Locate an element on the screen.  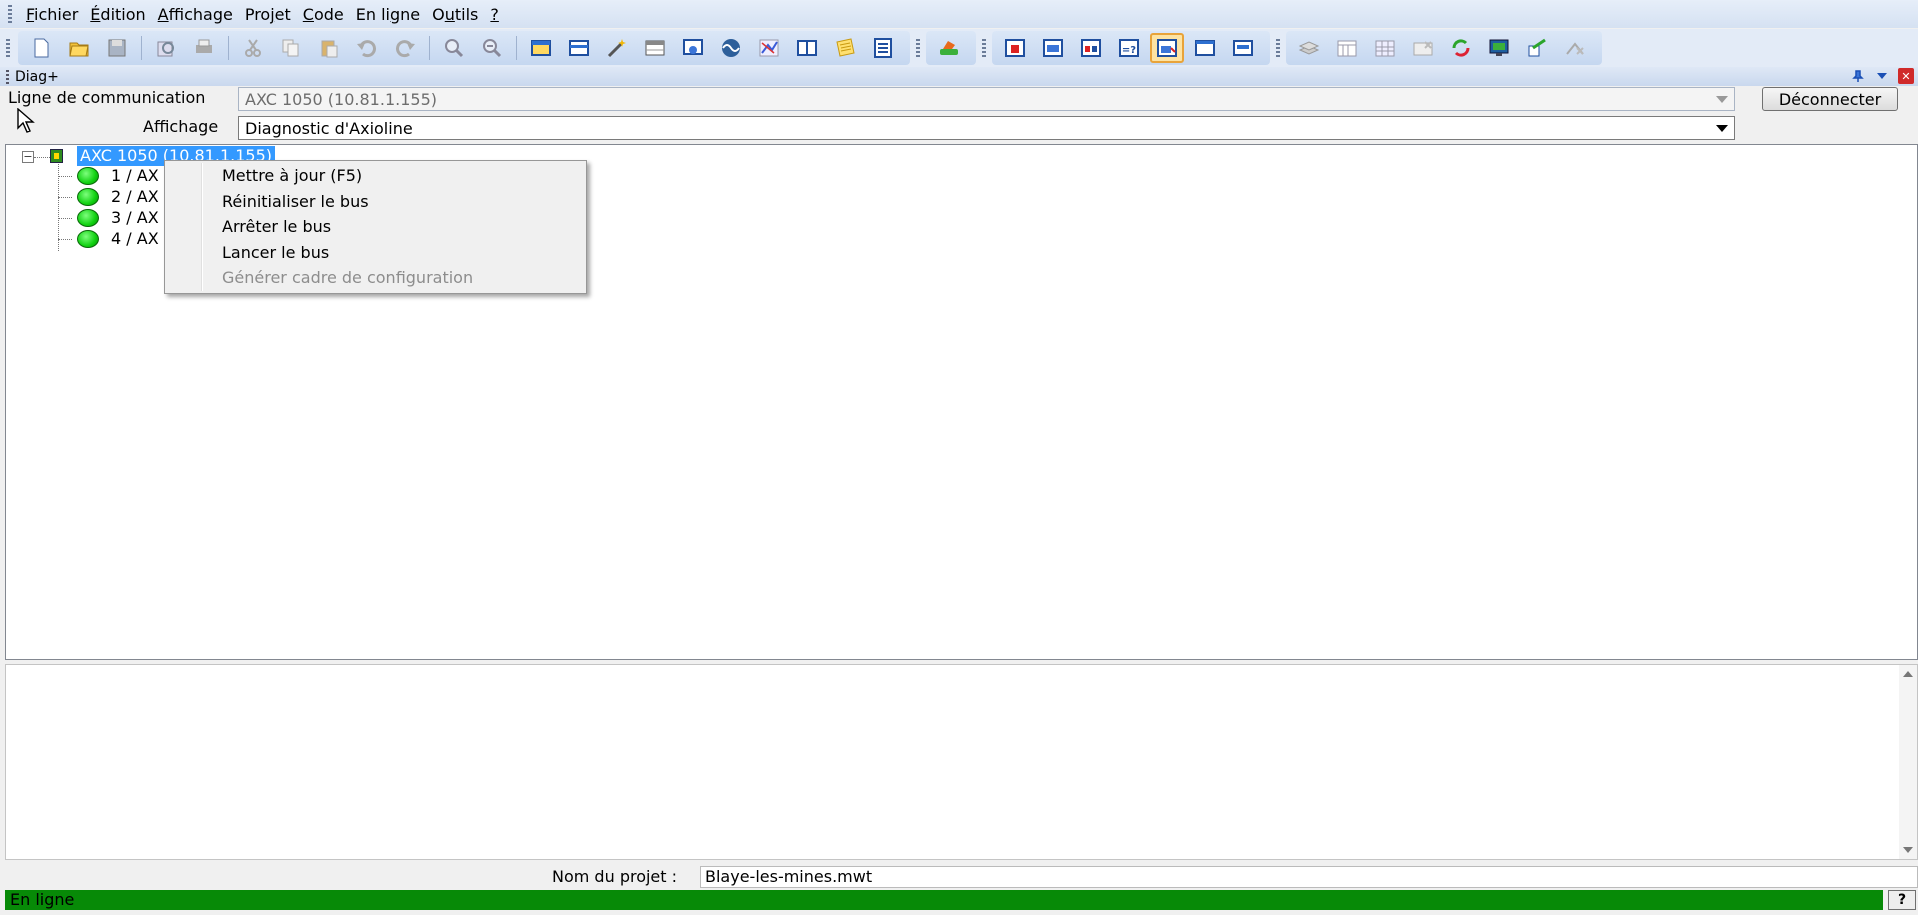
toolbar-separator is located at coordinates (516, 48).